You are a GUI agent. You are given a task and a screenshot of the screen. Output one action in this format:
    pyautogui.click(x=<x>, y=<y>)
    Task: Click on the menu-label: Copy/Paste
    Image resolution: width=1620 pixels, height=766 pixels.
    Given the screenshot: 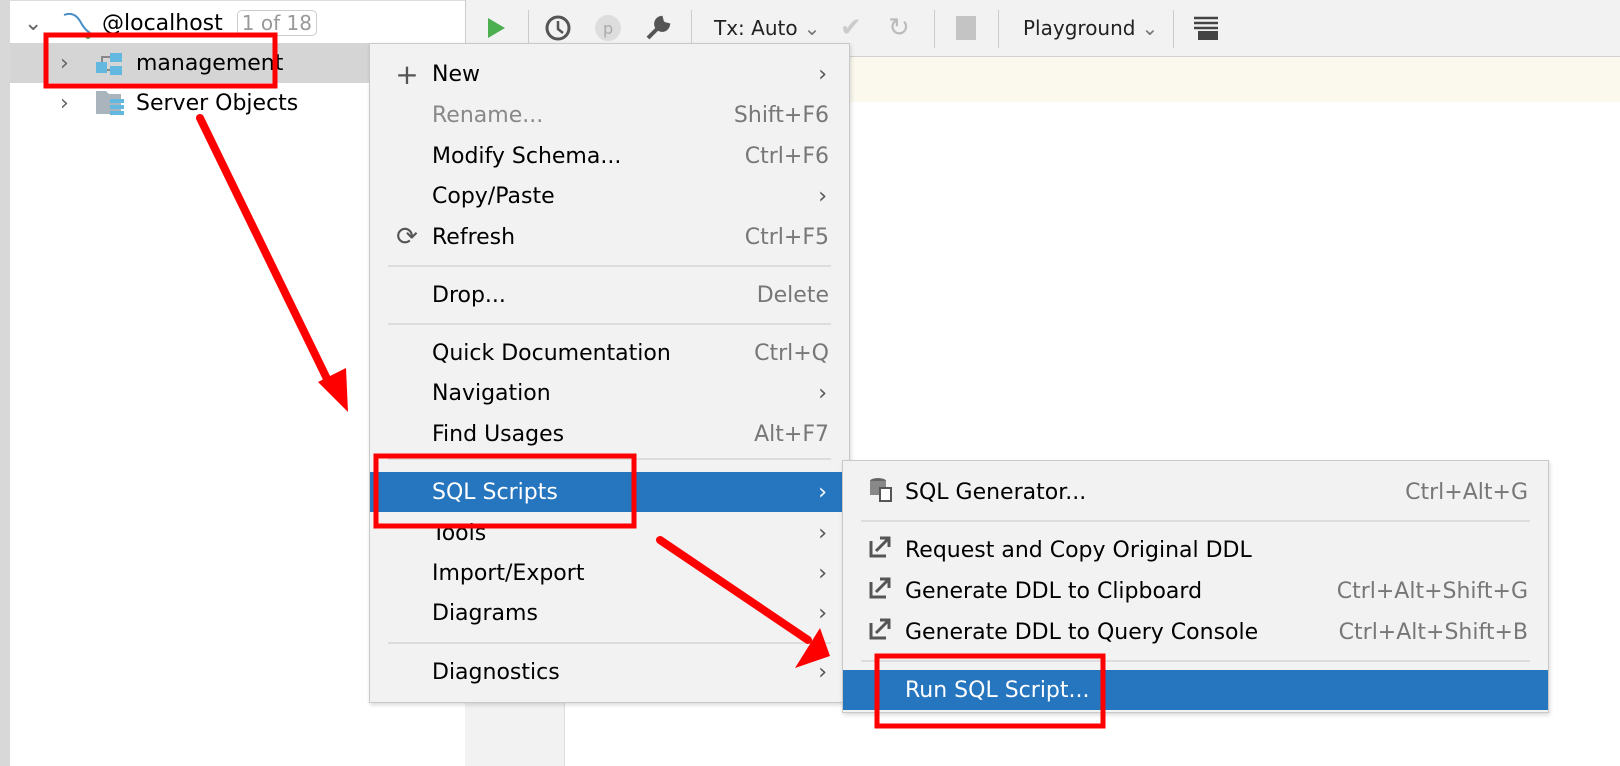 What is the action you would take?
    pyautogui.click(x=493, y=196)
    